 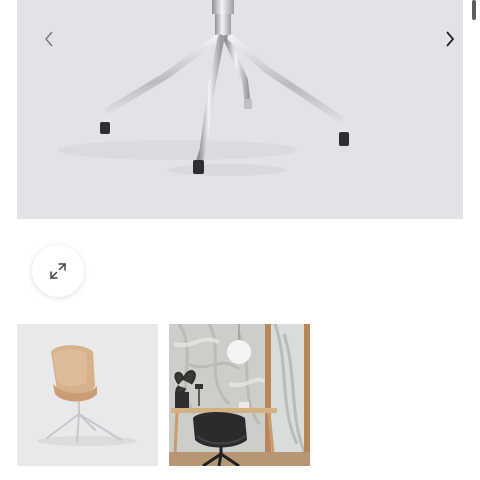 I want to click on thumbnail-chair-beige, so click(x=87, y=395).